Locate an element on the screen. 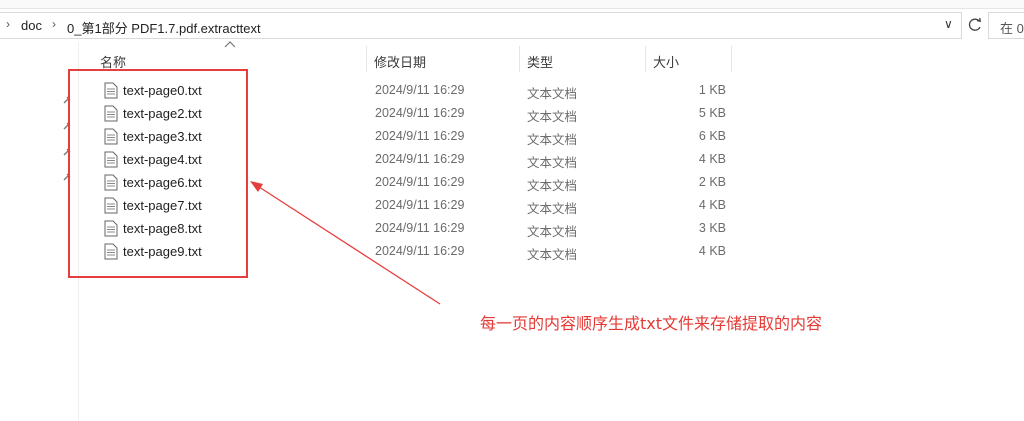 This screenshot has height=421, width=1024. column-header-date: 修改日期 is located at coordinates (400, 61).